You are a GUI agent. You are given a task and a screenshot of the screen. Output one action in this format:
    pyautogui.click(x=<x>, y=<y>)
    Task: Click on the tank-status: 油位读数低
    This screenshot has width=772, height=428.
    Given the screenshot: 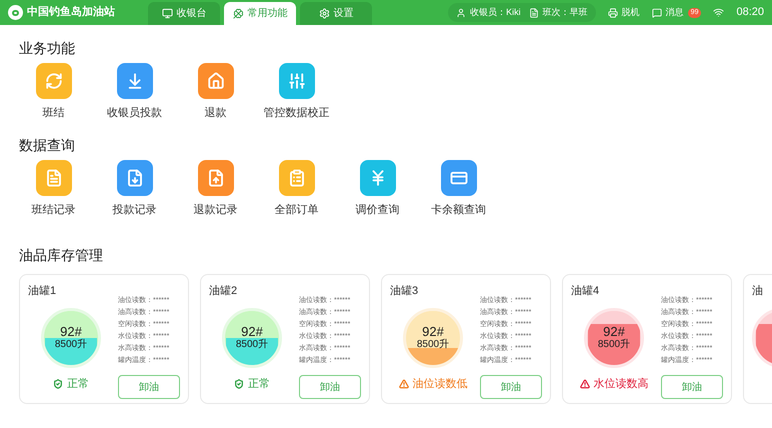 What is the action you would take?
    pyautogui.click(x=440, y=384)
    